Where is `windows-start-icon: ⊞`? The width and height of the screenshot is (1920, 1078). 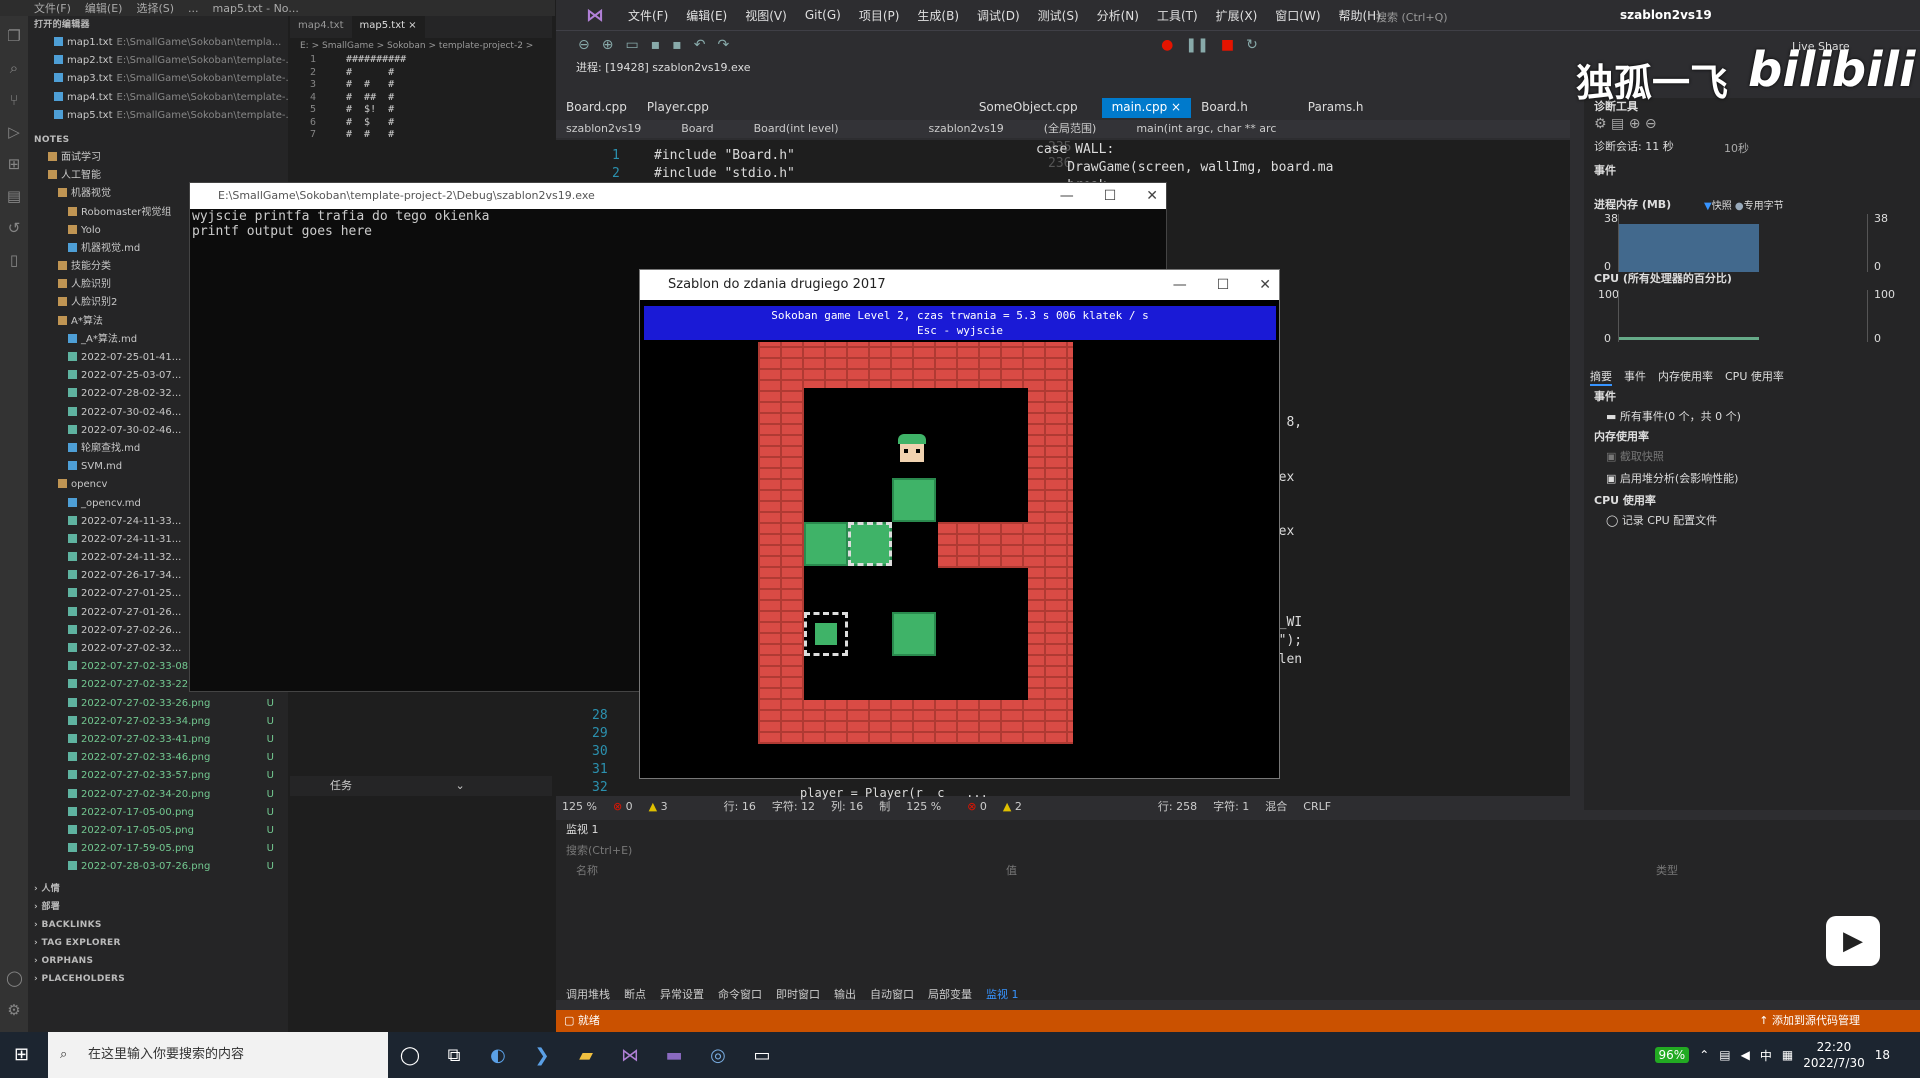 windows-start-icon: ⊞ is located at coordinates (21, 1054).